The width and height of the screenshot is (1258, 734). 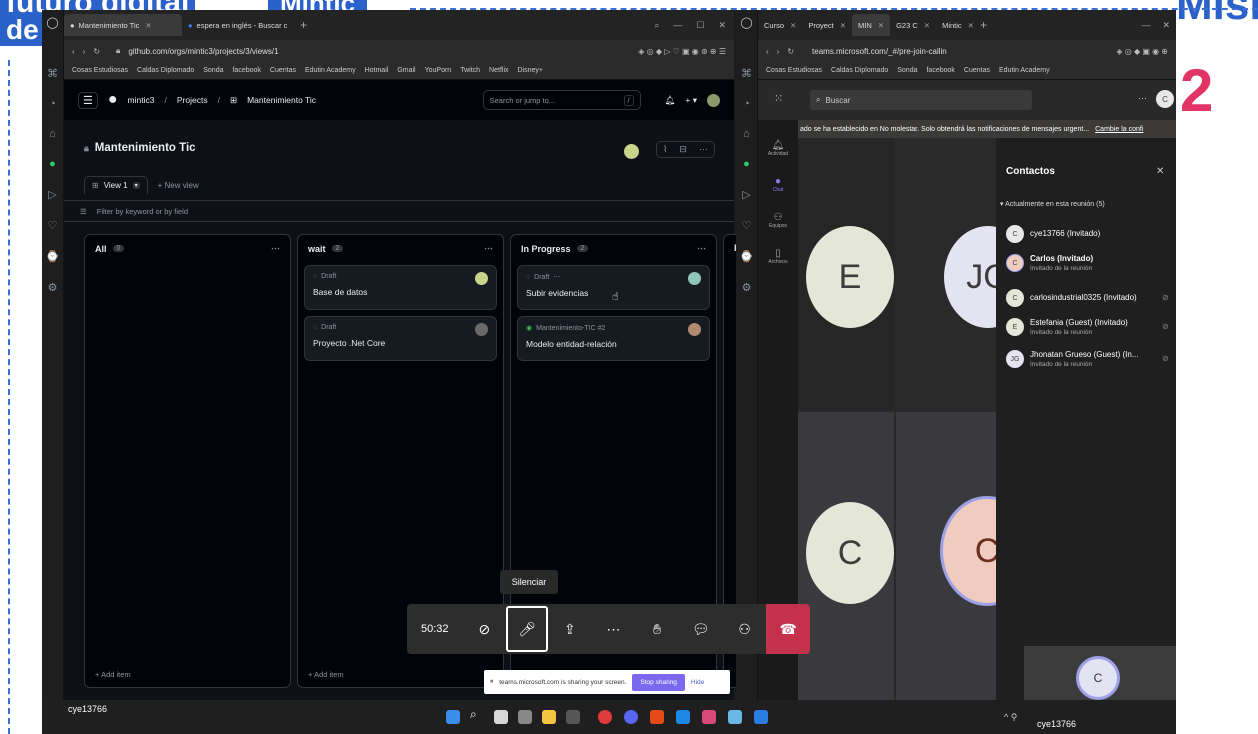 What do you see at coordinates (682, 51) in the screenshot?
I see `extensions-icon: ◈ ◎ ◆ ▷ ♡ ▣ ◉ ⊛ ⊕ ☰` at bounding box center [682, 51].